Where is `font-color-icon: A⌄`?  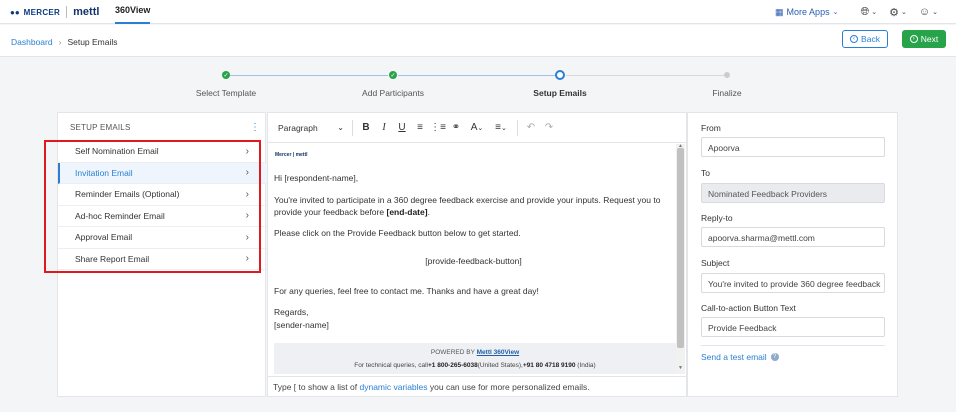
font-color-icon: A⌄ is located at coordinates (477, 127).